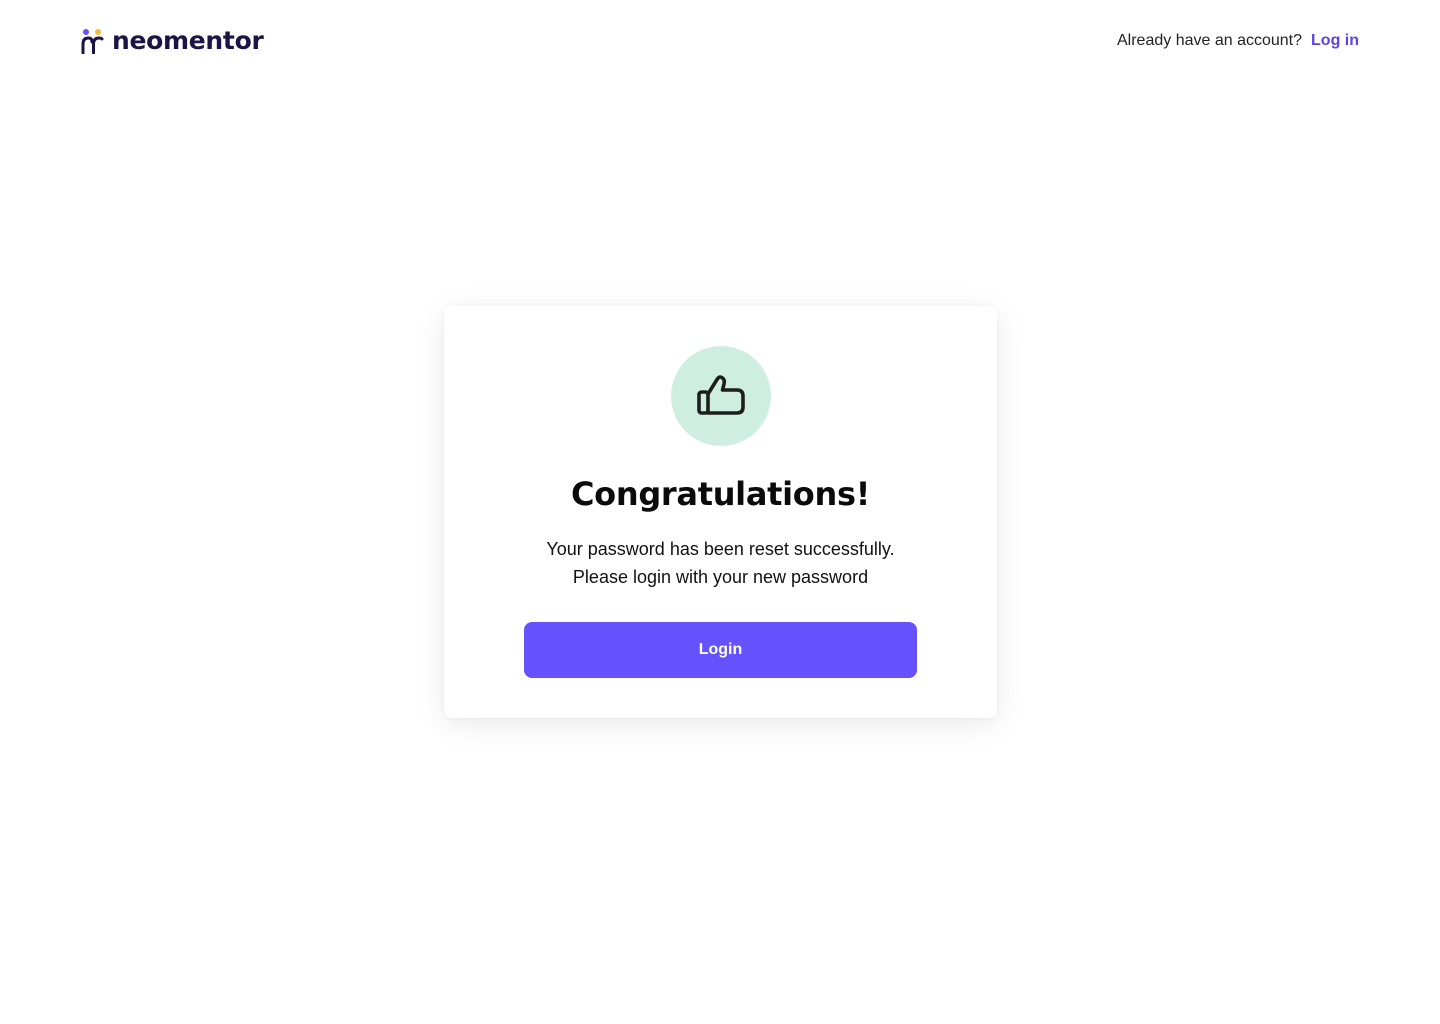 Image resolution: width=1440 pixels, height=1024 pixels. I want to click on success-icon-badge, so click(721, 396).